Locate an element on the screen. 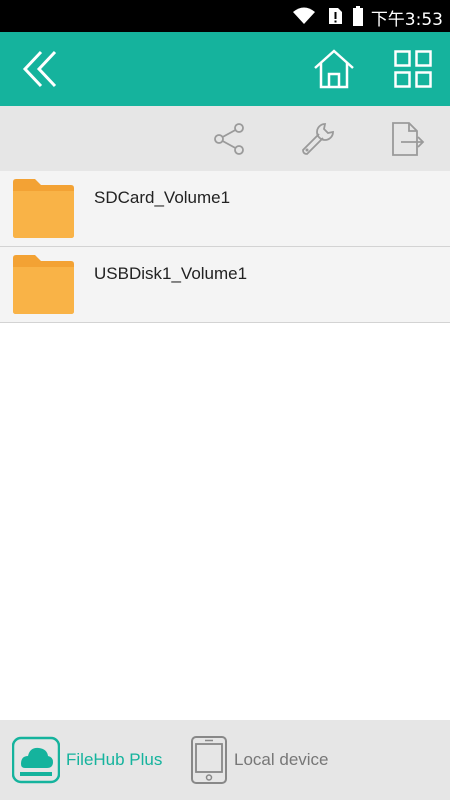 Image resolution: width=450 pixels, height=800 pixels. action-toolbar is located at coordinates (225, 138).